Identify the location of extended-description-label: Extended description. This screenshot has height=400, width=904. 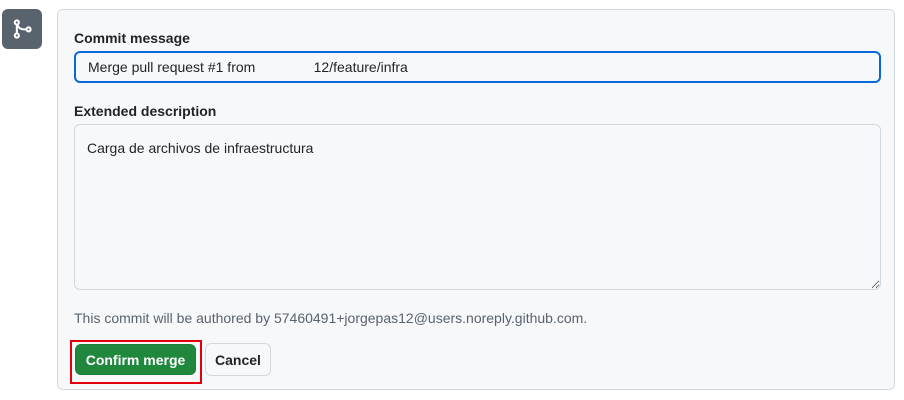
(145, 111).